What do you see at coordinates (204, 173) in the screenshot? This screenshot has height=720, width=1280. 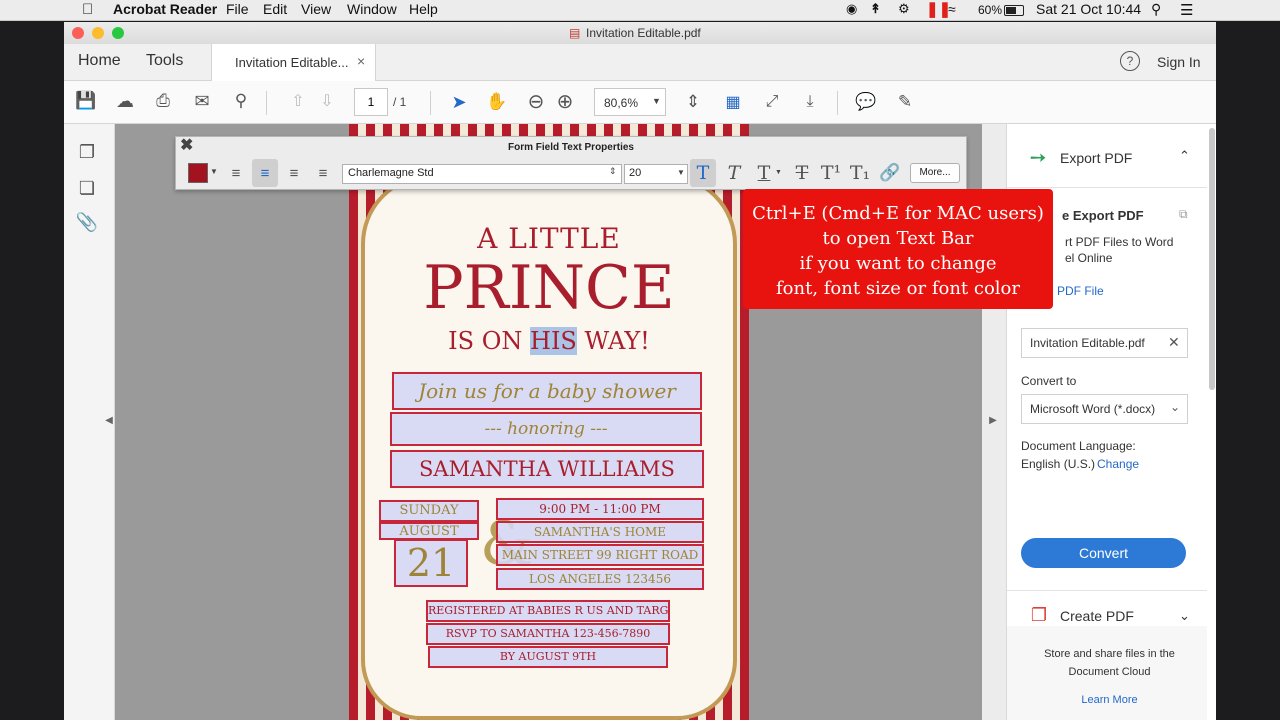 I see `font-color-picker: ▼` at bounding box center [204, 173].